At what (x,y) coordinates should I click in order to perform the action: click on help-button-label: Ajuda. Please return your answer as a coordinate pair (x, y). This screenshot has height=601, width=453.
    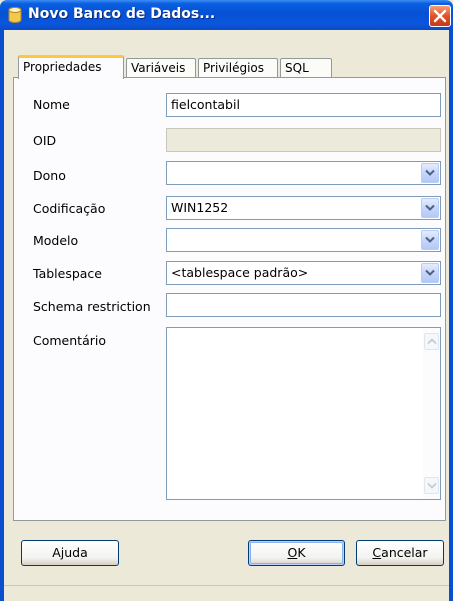
    Looking at the image, I should click on (70, 552).